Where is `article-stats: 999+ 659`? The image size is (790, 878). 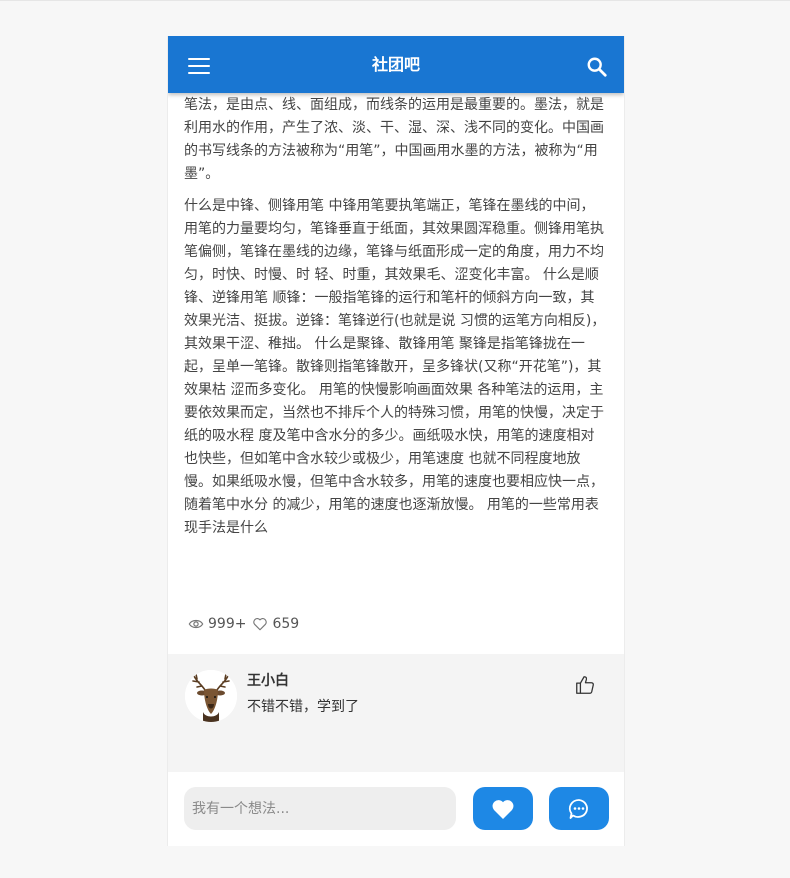 article-stats: 999+ 659 is located at coordinates (246, 624).